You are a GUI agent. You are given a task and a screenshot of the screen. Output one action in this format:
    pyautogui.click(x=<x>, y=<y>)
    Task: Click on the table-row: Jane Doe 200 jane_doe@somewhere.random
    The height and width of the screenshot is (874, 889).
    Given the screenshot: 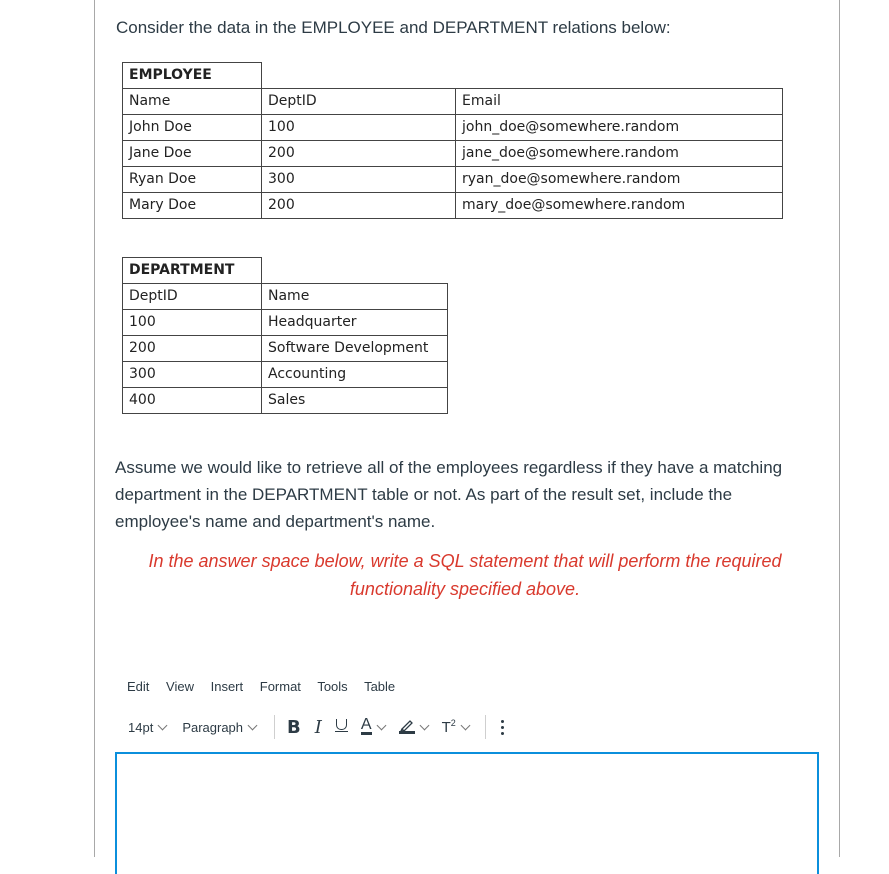 What is the action you would take?
    pyautogui.click(x=452, y=153)
    